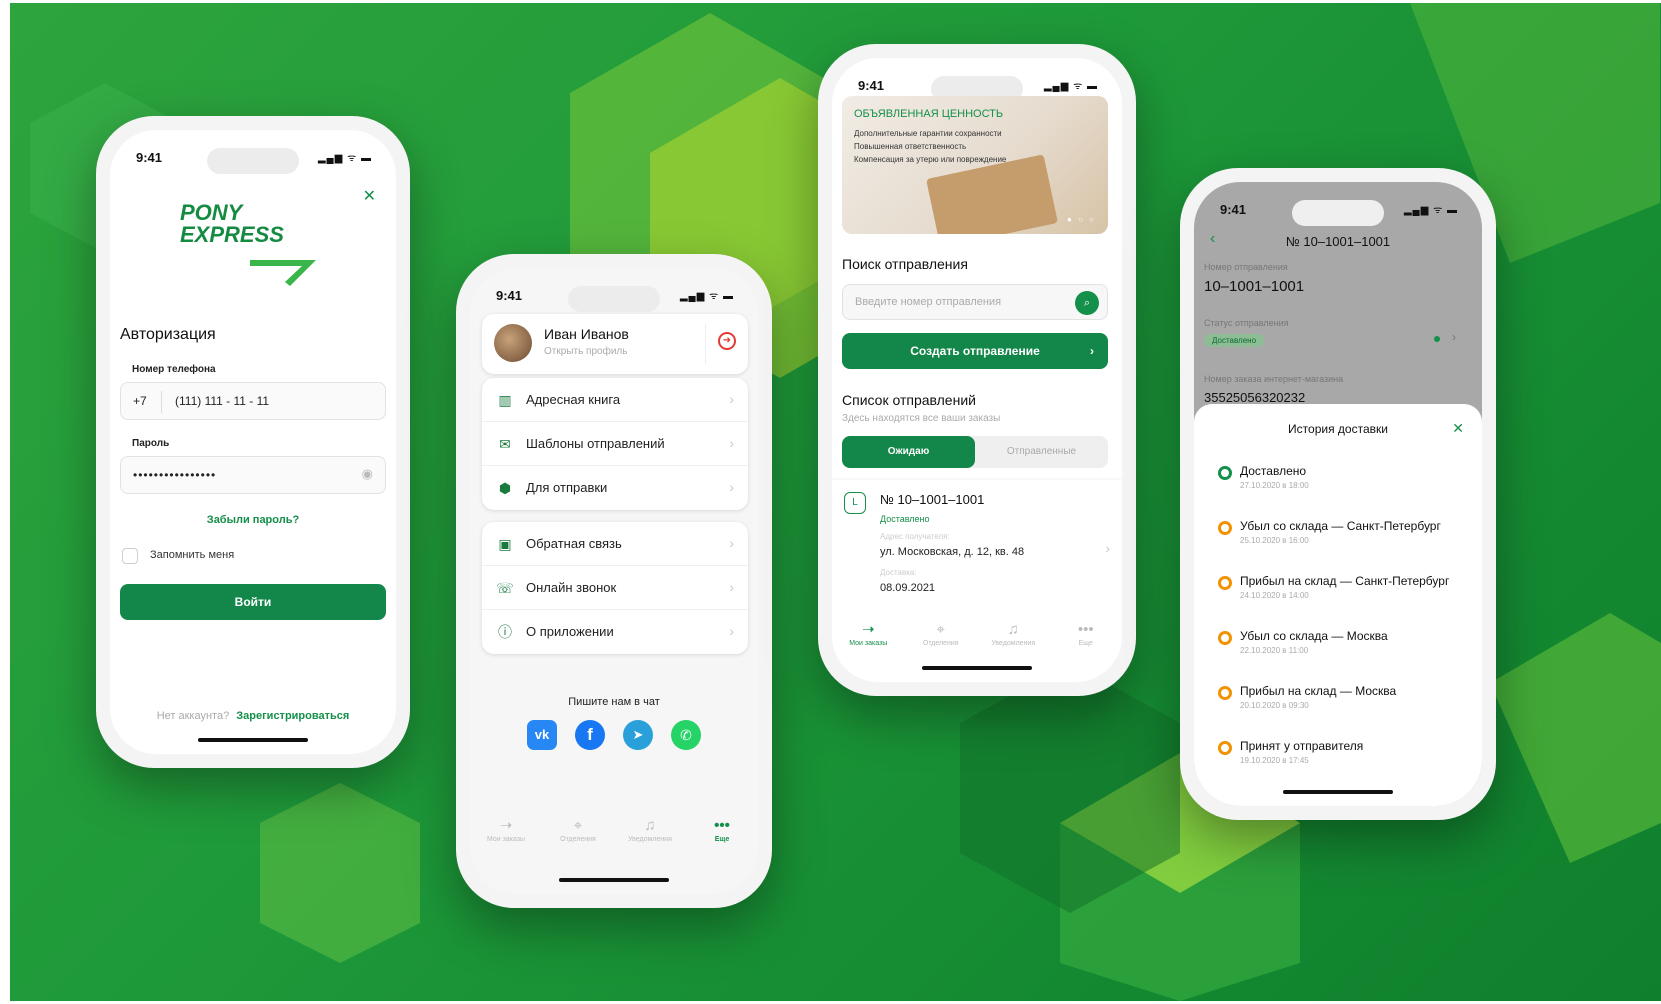  I want to click on tab-label: Еще, so click(1085, 643).